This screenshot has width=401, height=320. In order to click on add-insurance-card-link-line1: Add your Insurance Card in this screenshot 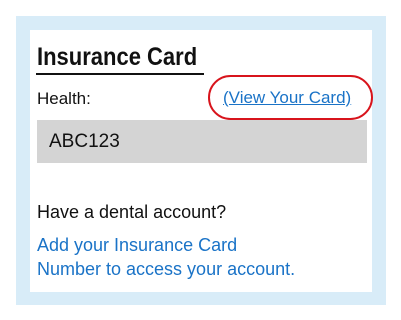, I will do `click(137, 245)`.